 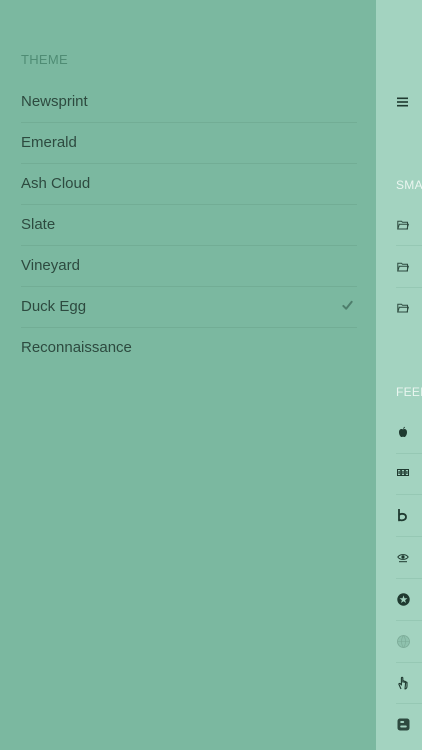 I want to click on theme-option-label: Reconnaissance, so click(x=76, y=347).